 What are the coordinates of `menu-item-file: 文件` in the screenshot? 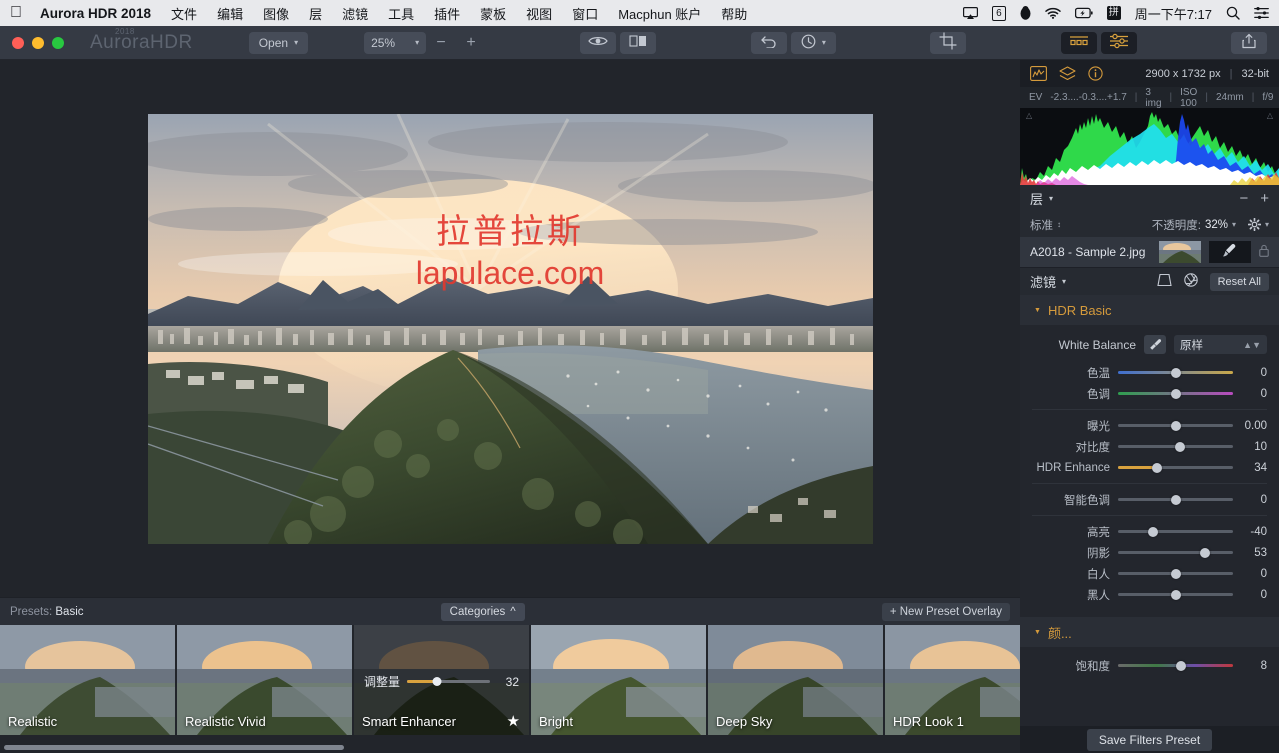 It's located at (184, 13).